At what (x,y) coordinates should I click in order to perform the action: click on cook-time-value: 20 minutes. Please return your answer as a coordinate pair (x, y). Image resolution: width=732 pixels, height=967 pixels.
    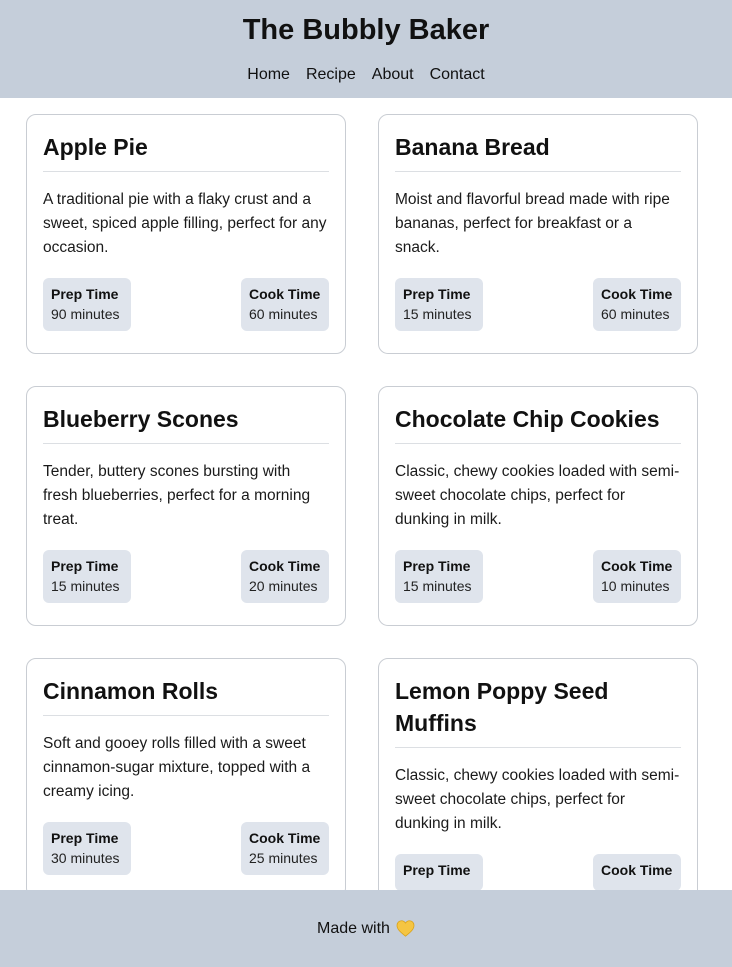
    Looking at the image, I should click on (283, 586).